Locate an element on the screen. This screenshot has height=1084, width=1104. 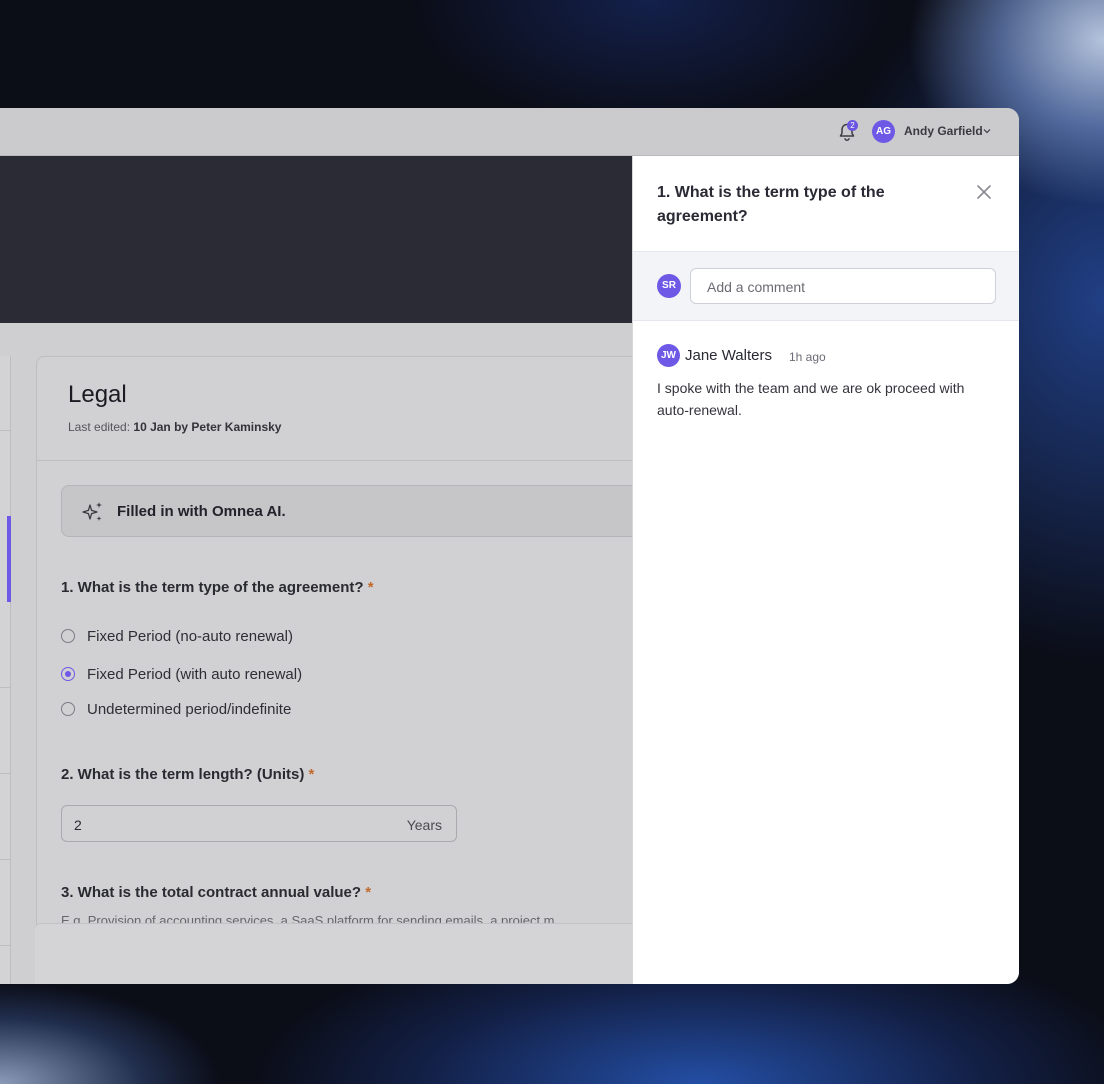
last-edited-label: Last edited: is located at coordinates (99, 427).